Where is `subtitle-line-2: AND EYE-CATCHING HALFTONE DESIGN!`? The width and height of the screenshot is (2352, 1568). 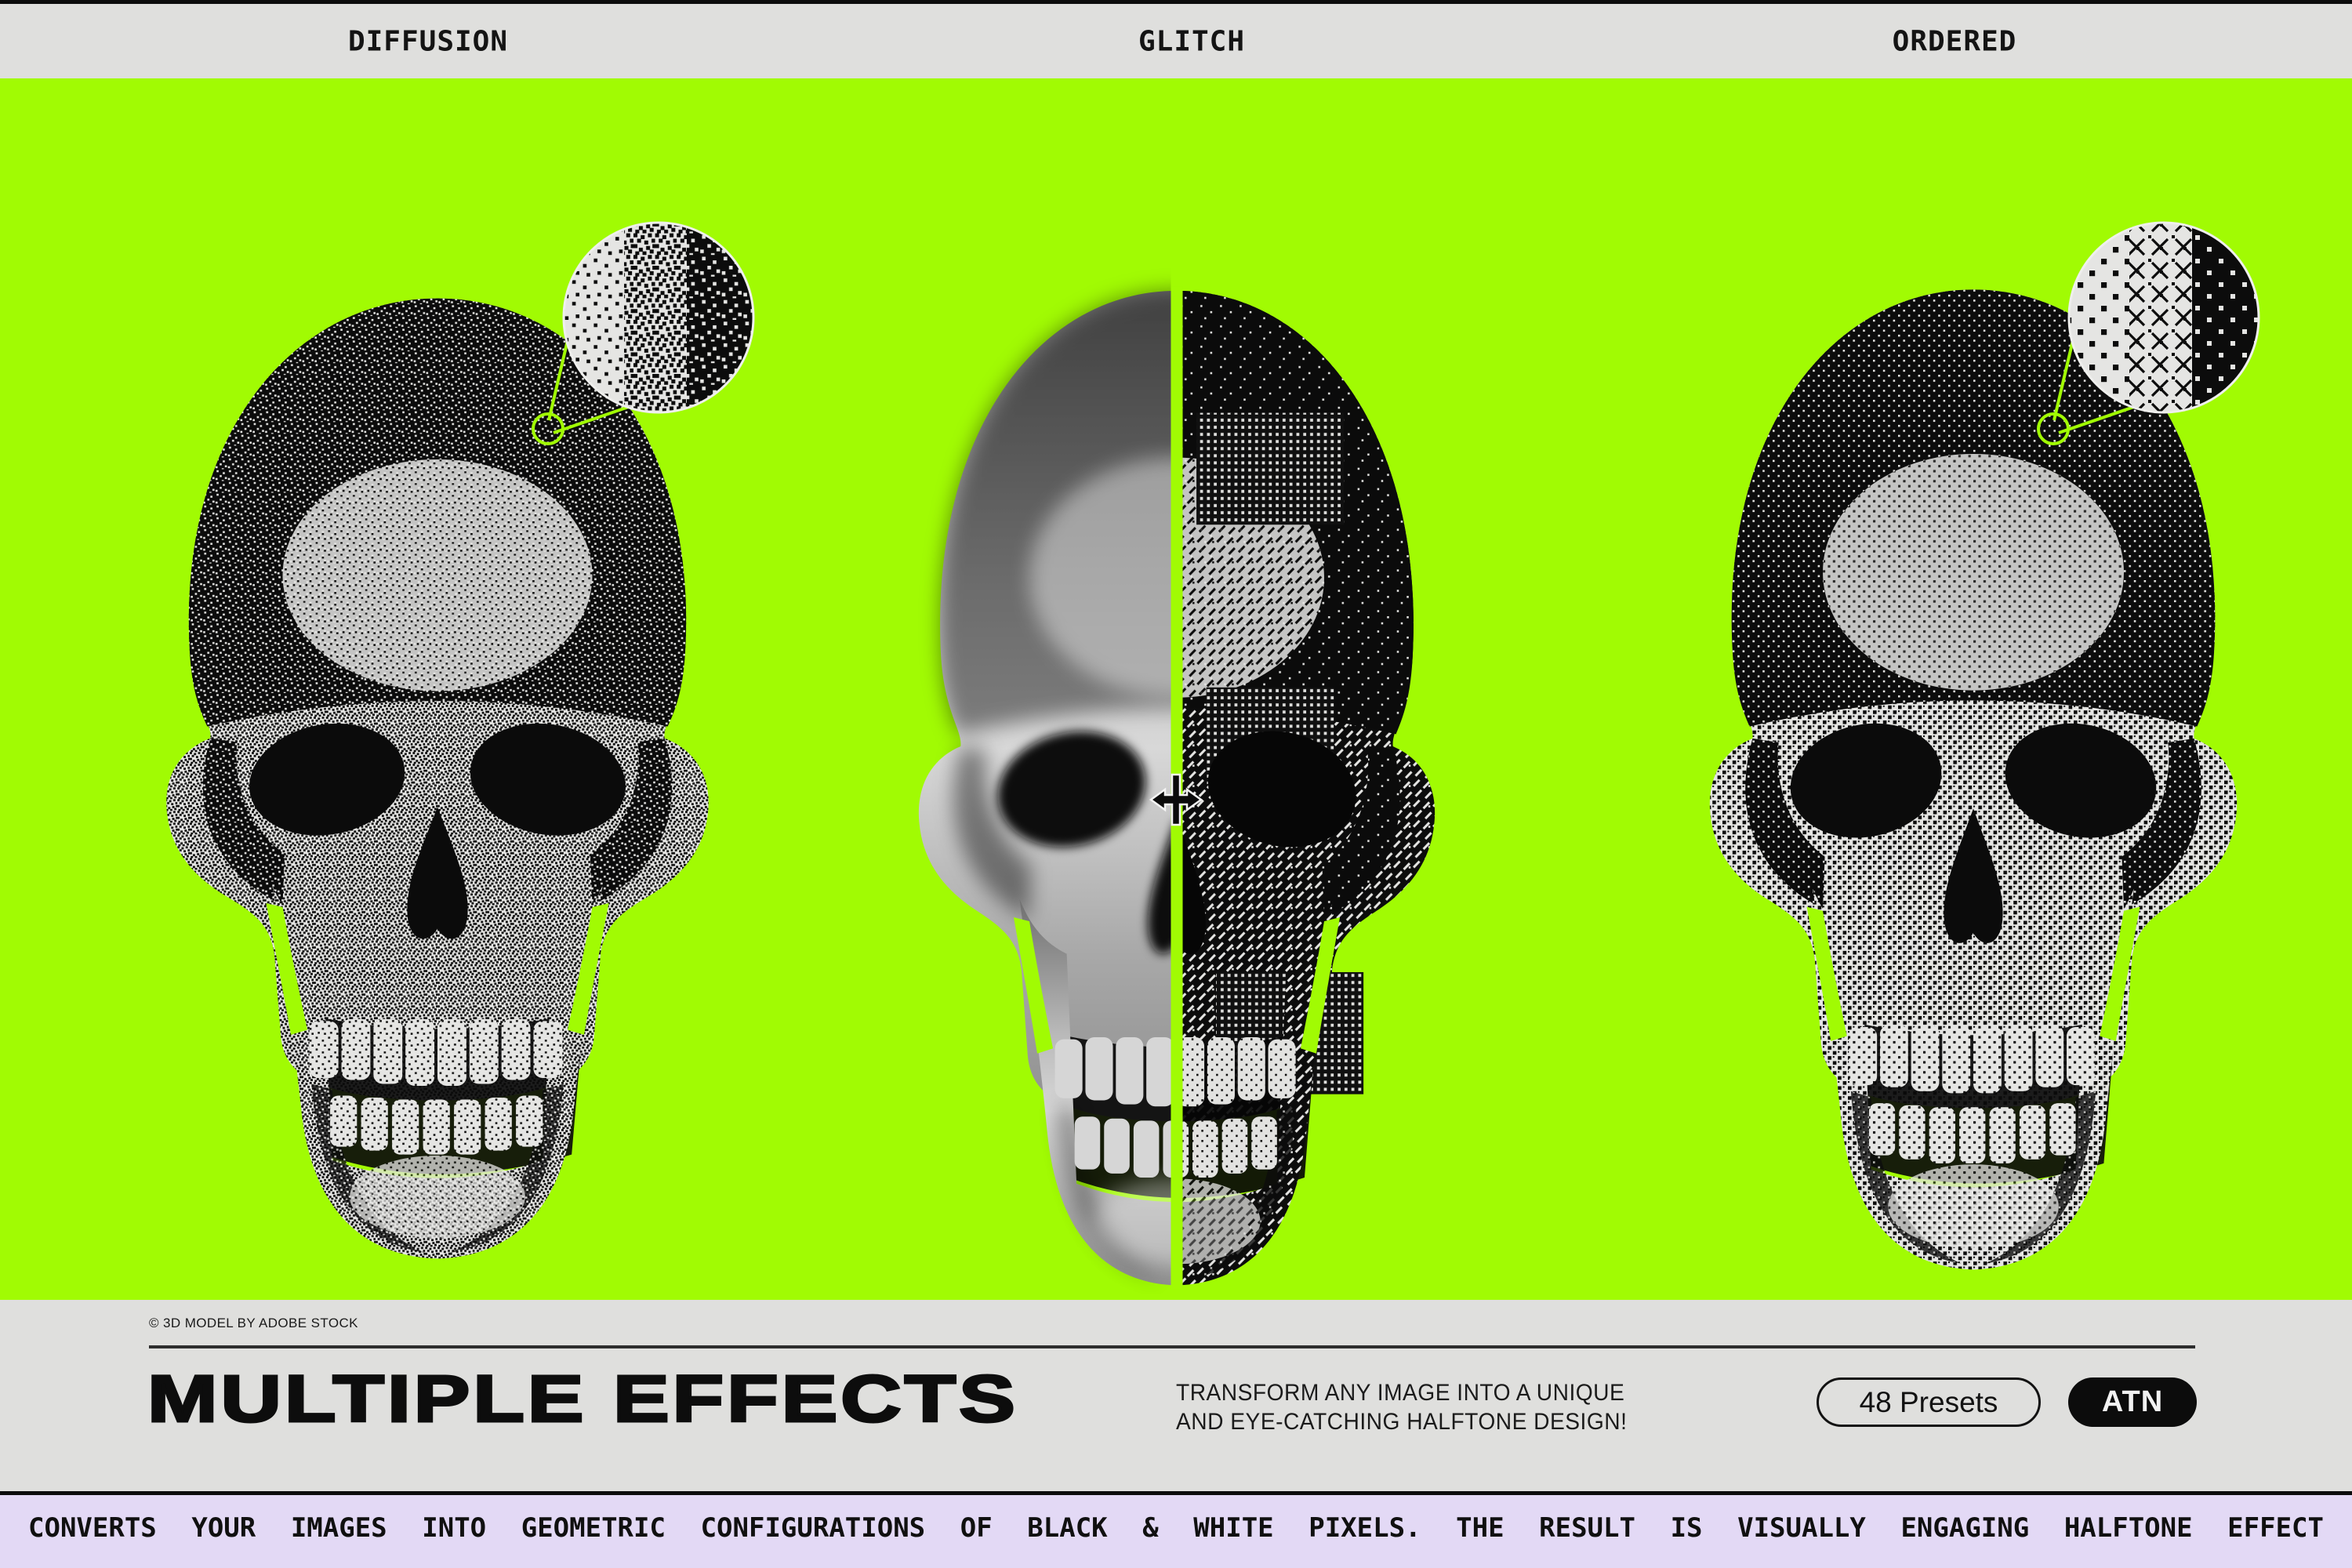 subtitle-line-2: AND EYE-CATCHING HALFTONE DESIGN! is located at coordinates (1402, 1422).